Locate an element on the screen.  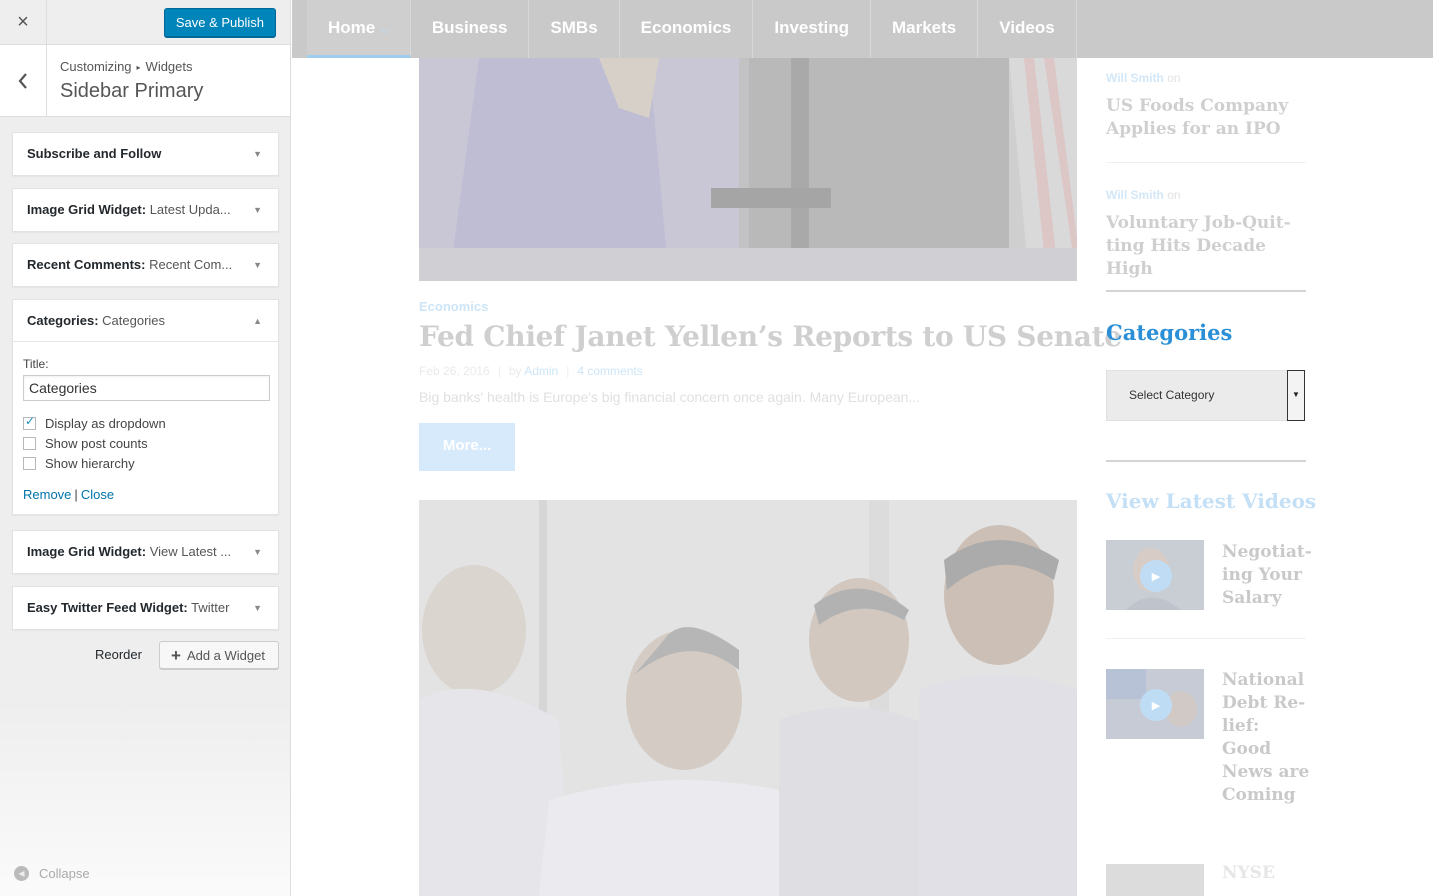
close-link: Close is located at coordinates (97, 494).